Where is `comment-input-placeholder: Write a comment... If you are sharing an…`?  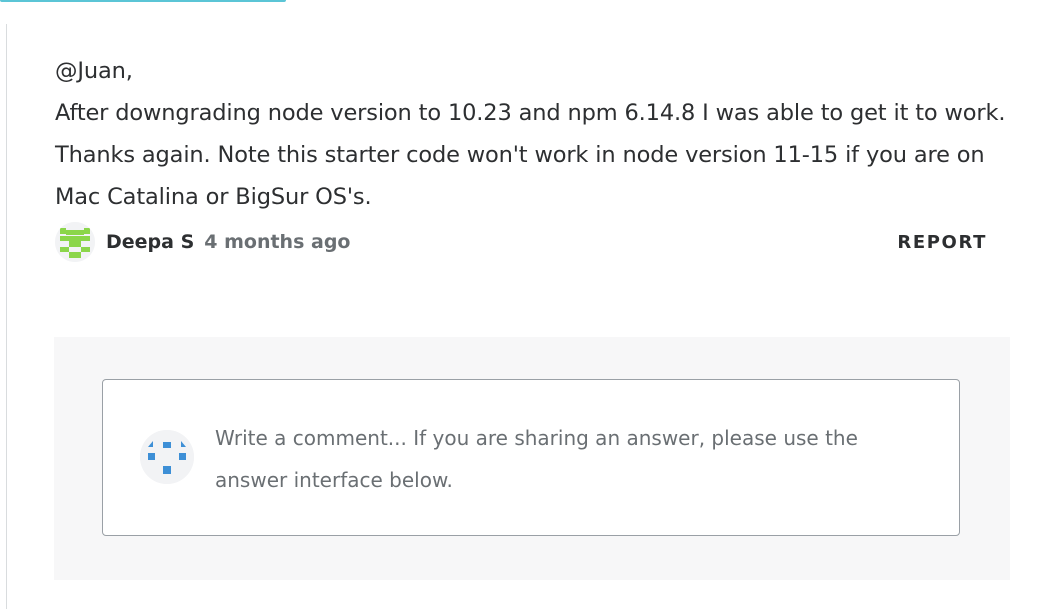
comment-input-placeholder: Write a comment... If you are sharing an… is located at coordinates (536, 459).